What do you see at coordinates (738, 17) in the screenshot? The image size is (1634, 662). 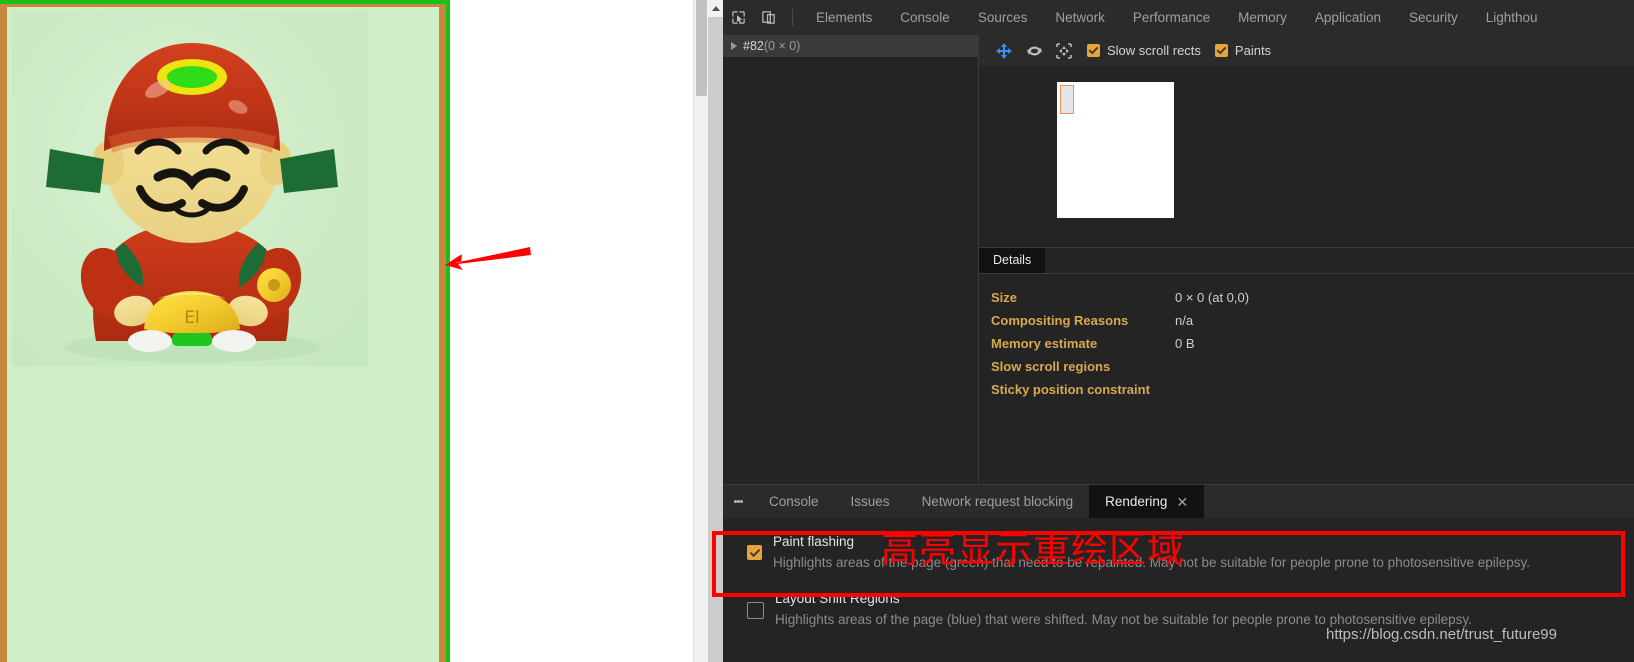 I see `inspect-element-icon` at bounding box center [738, 17].